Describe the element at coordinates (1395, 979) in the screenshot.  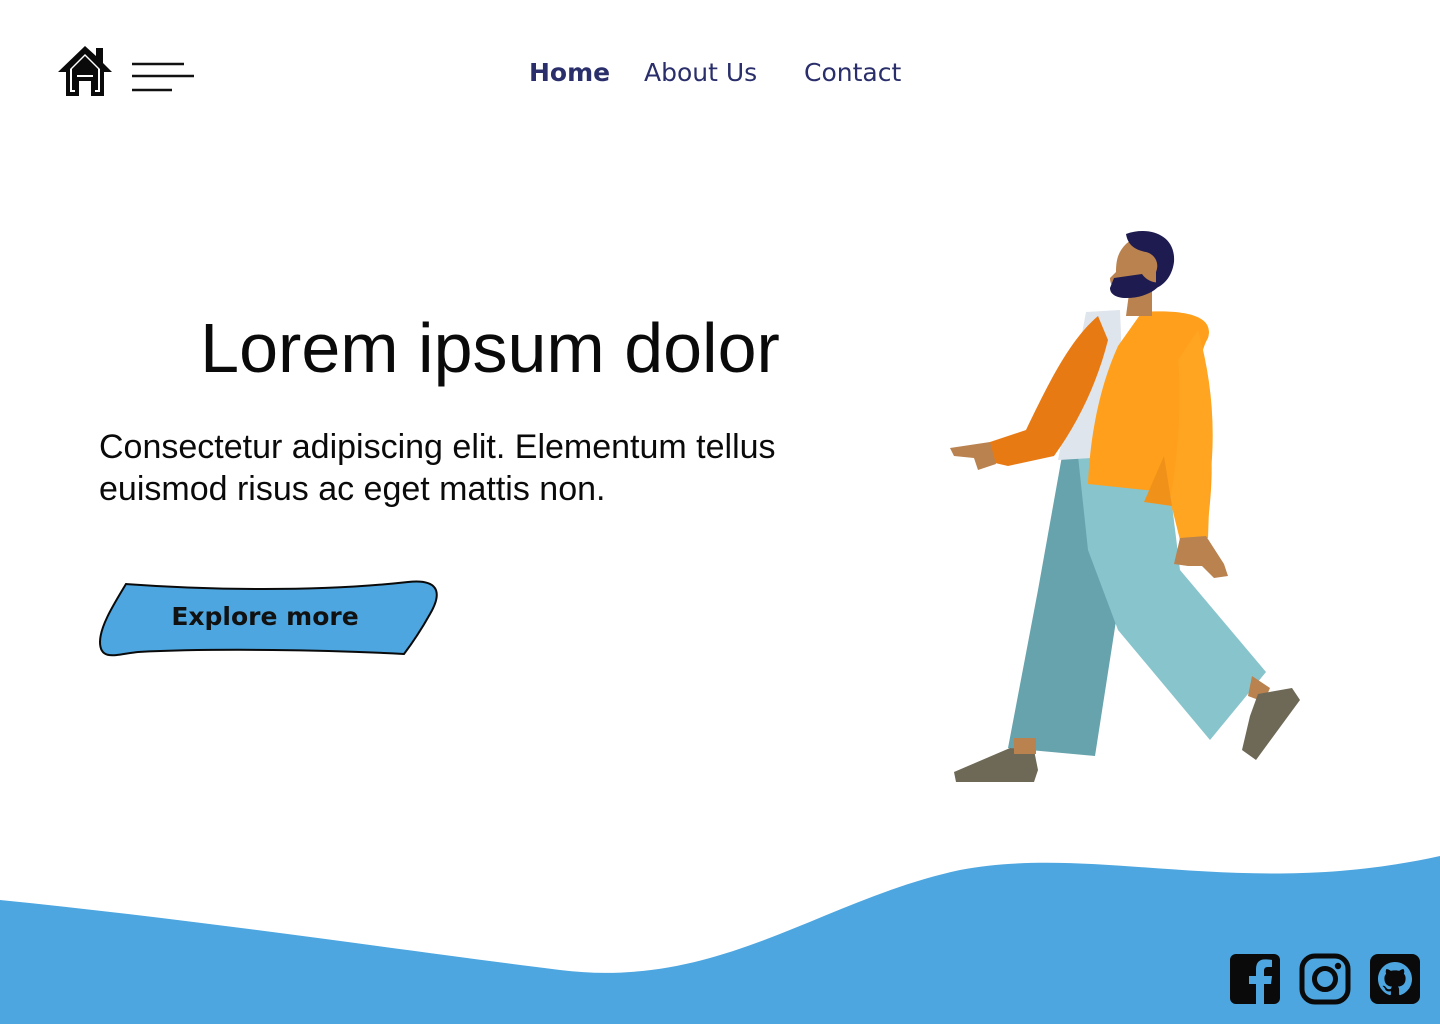
I see `github-icon` at that location.